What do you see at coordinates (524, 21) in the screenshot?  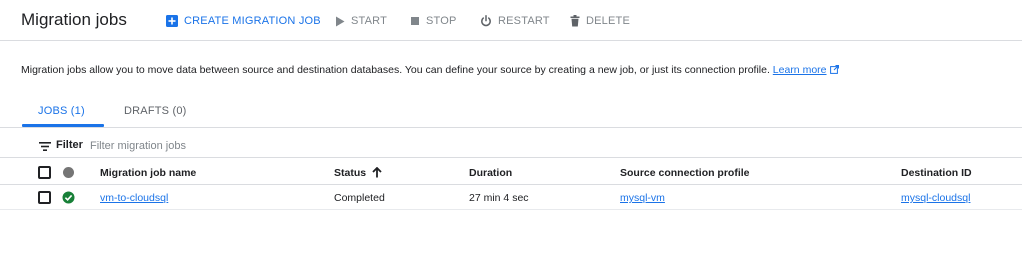 I see `restart-label: RESTART` at bounding box center [524, 21].